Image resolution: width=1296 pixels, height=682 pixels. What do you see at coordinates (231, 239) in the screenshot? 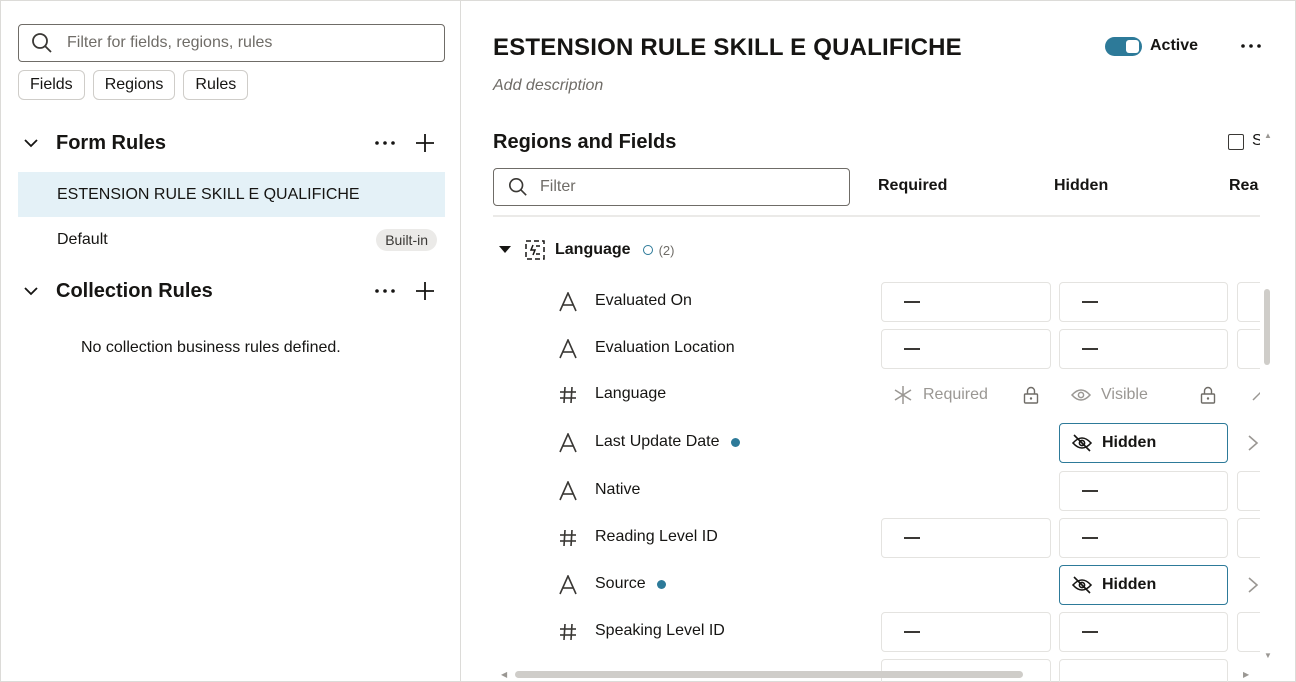
I see `rule-item-default: Default Built-in` at bounding box center [231, 239].